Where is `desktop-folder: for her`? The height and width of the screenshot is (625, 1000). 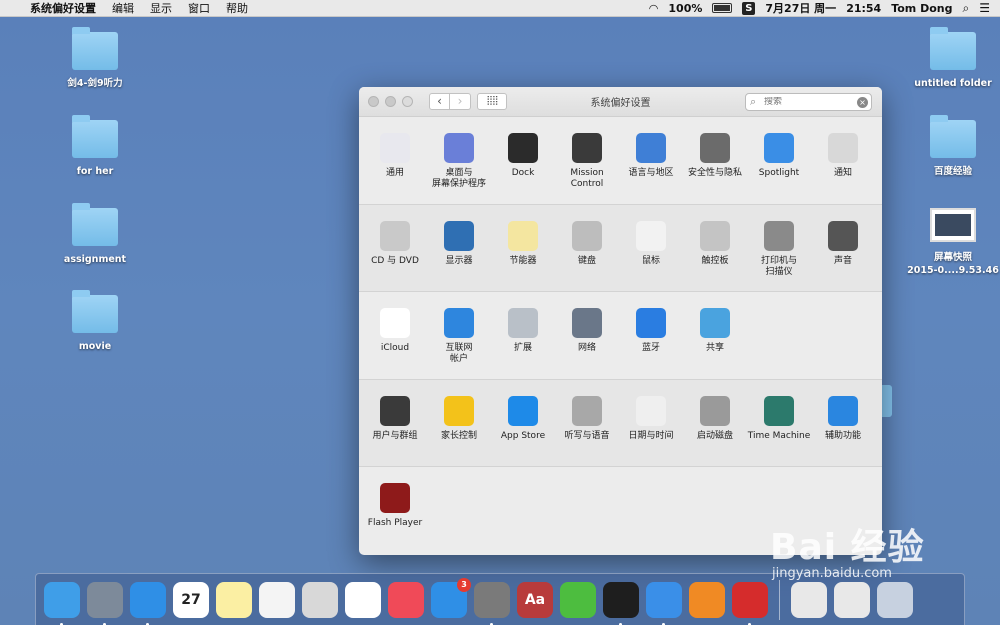
desktop-folder: for her is located at coordinates (95, 146).